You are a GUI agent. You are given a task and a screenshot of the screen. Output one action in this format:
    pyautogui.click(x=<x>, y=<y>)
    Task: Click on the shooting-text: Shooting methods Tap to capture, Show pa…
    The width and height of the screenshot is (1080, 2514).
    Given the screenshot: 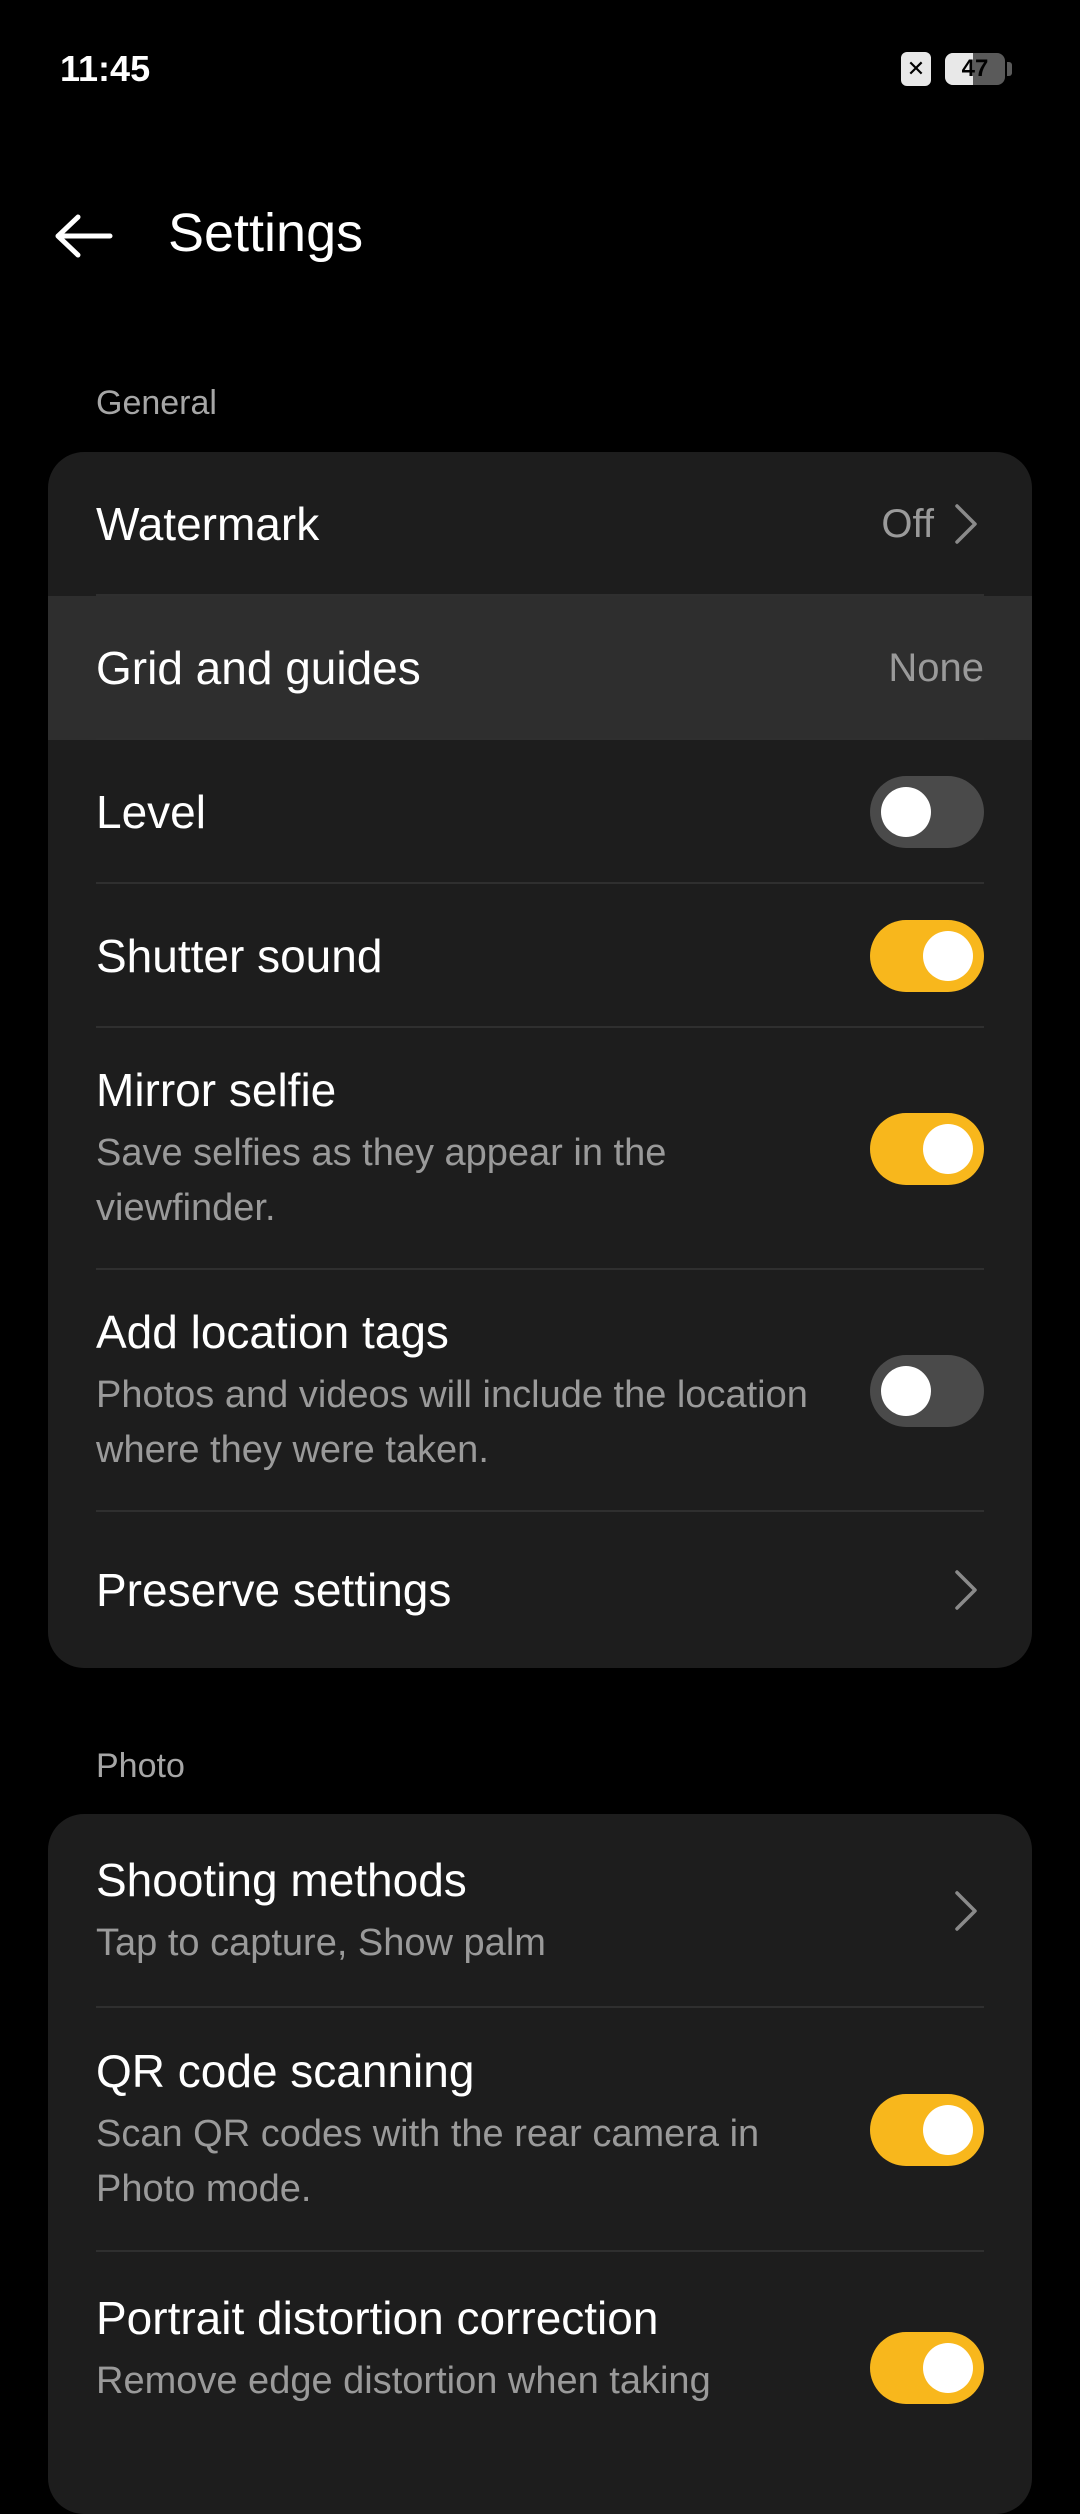 What is the action you would take?
    pyautogui.click(x=522, y=1911)
    